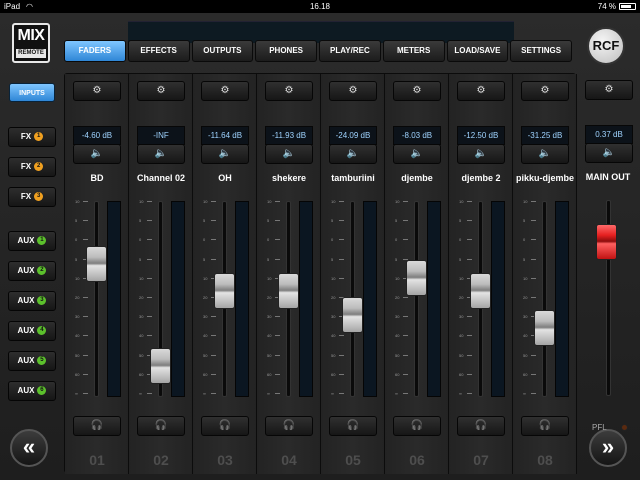 This screenshot has width=640, height=480. I want to click on channel-number: 08, so click(545, 460).